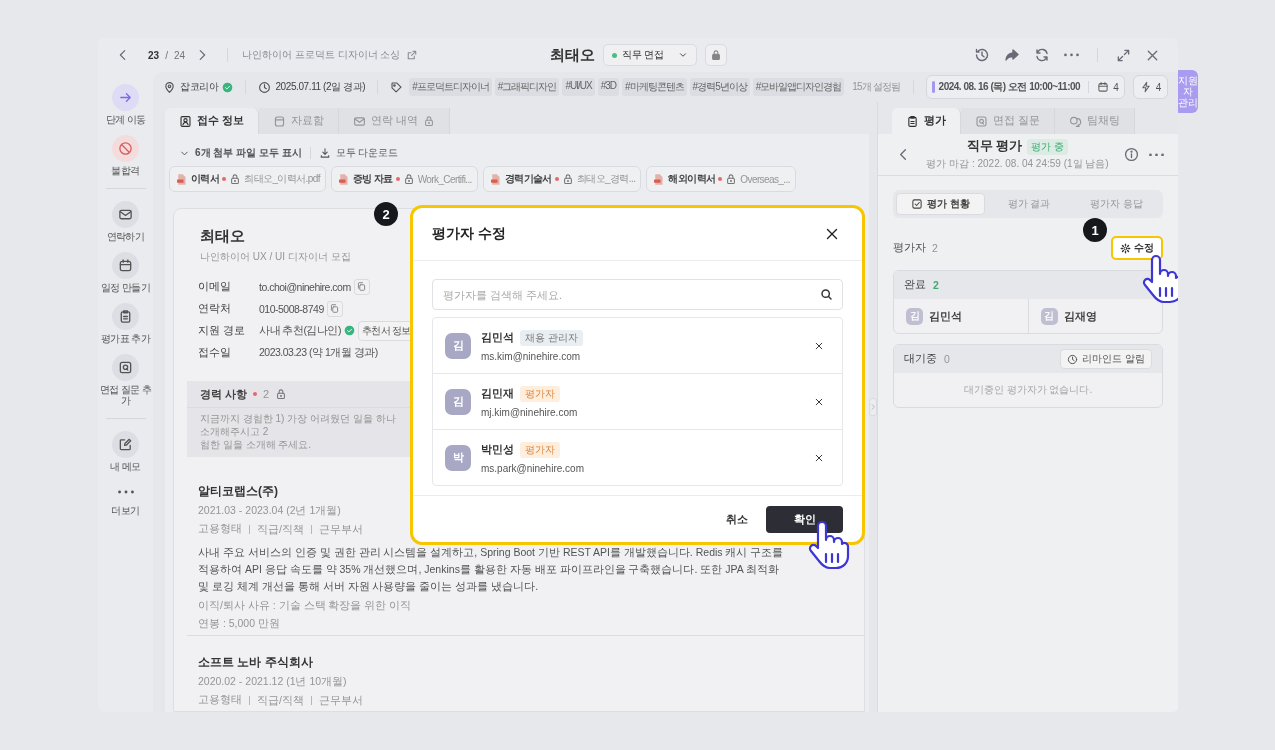  I want to click on confirm-button: 확인, so click(804, 519).